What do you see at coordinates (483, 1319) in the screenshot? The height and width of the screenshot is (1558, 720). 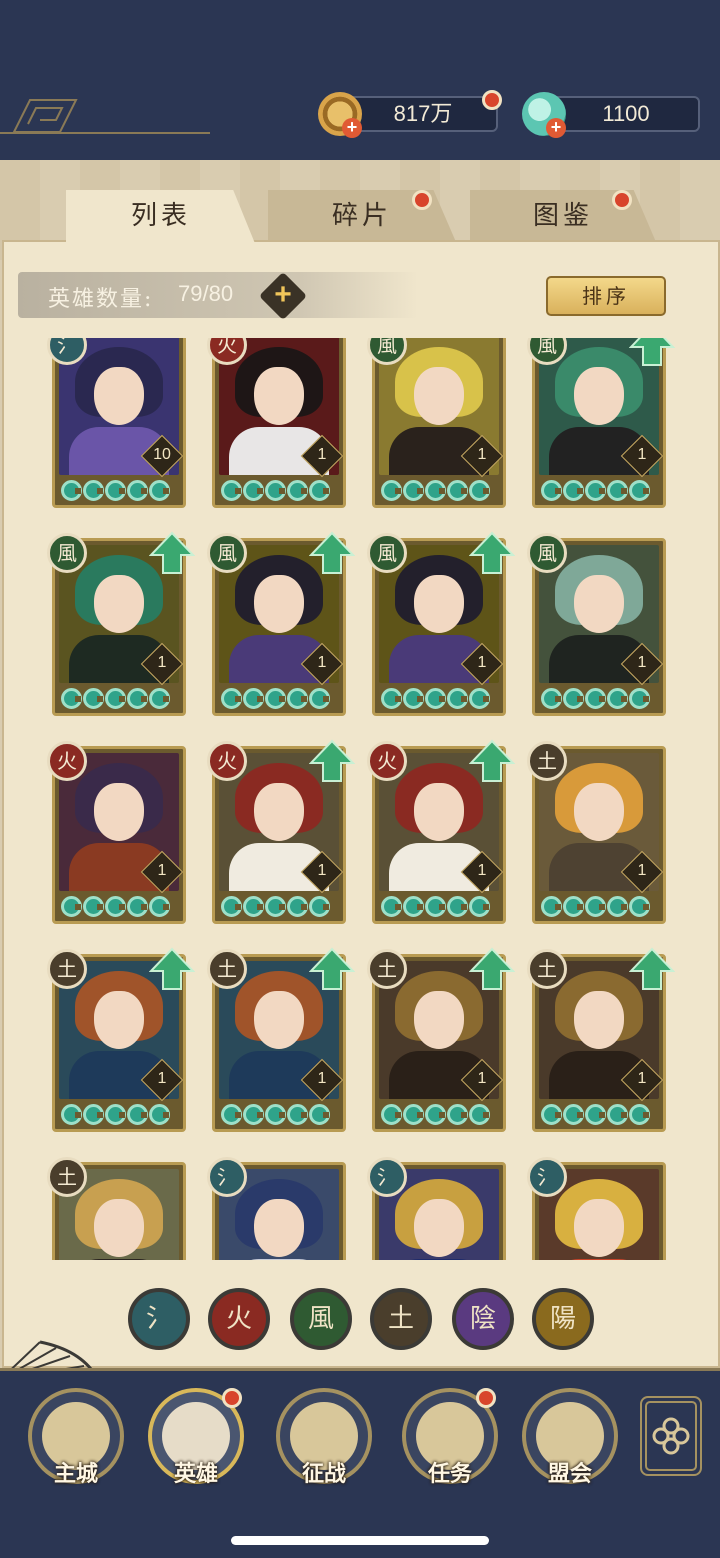 I see `filter-yin-button: 陰` at bounding box center [483, 1319].